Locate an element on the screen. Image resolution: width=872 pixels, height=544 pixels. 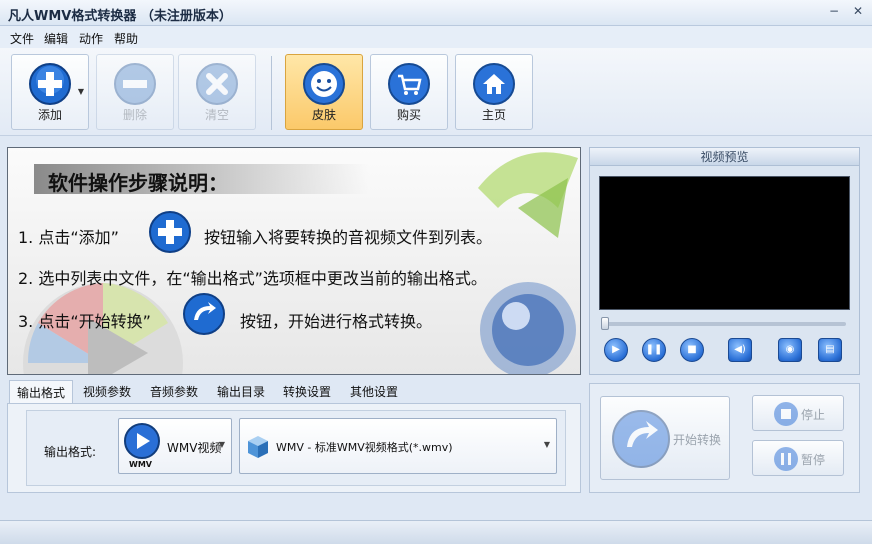
format-profile-value: WMV - 标准WMV视频格式(*.wmv) is located at coordinates (364, 447).